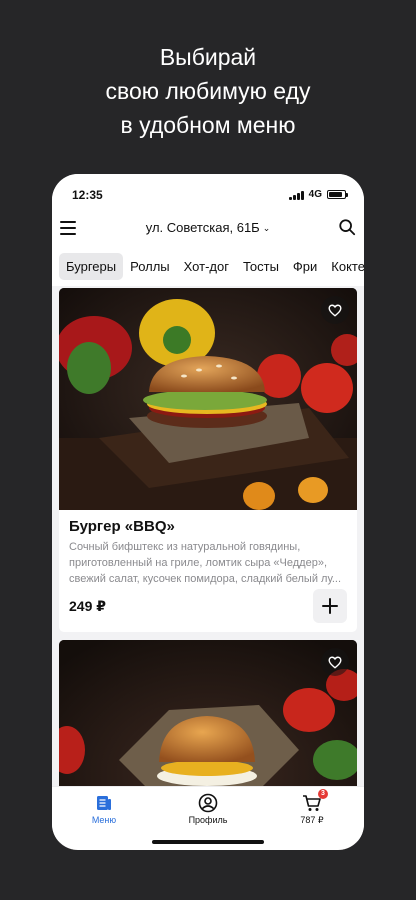  I want to click on tab-hotdog: Хот-дог, so click(206, 266).